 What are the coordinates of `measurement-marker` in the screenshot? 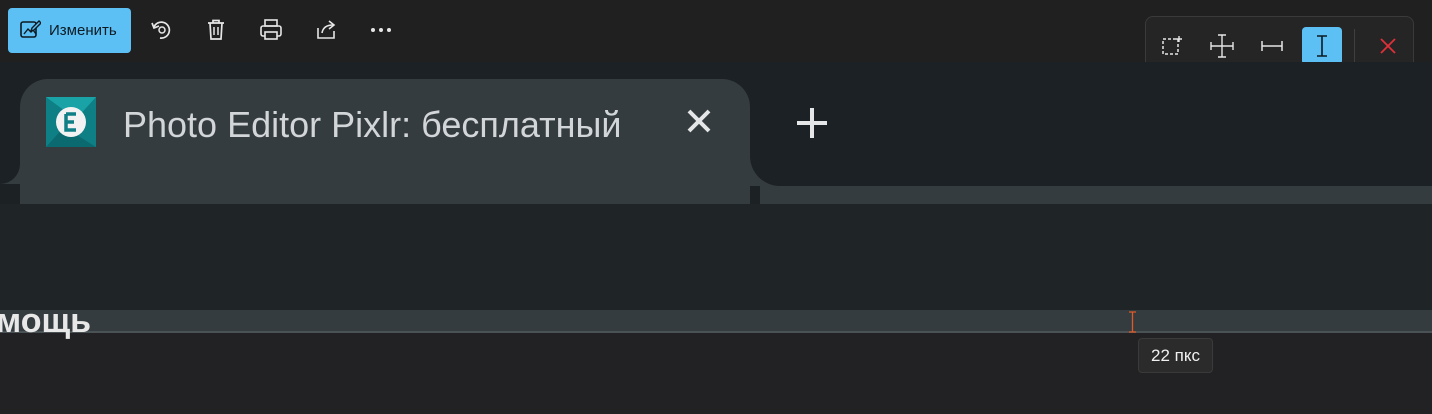 It's located at (1132, 322).